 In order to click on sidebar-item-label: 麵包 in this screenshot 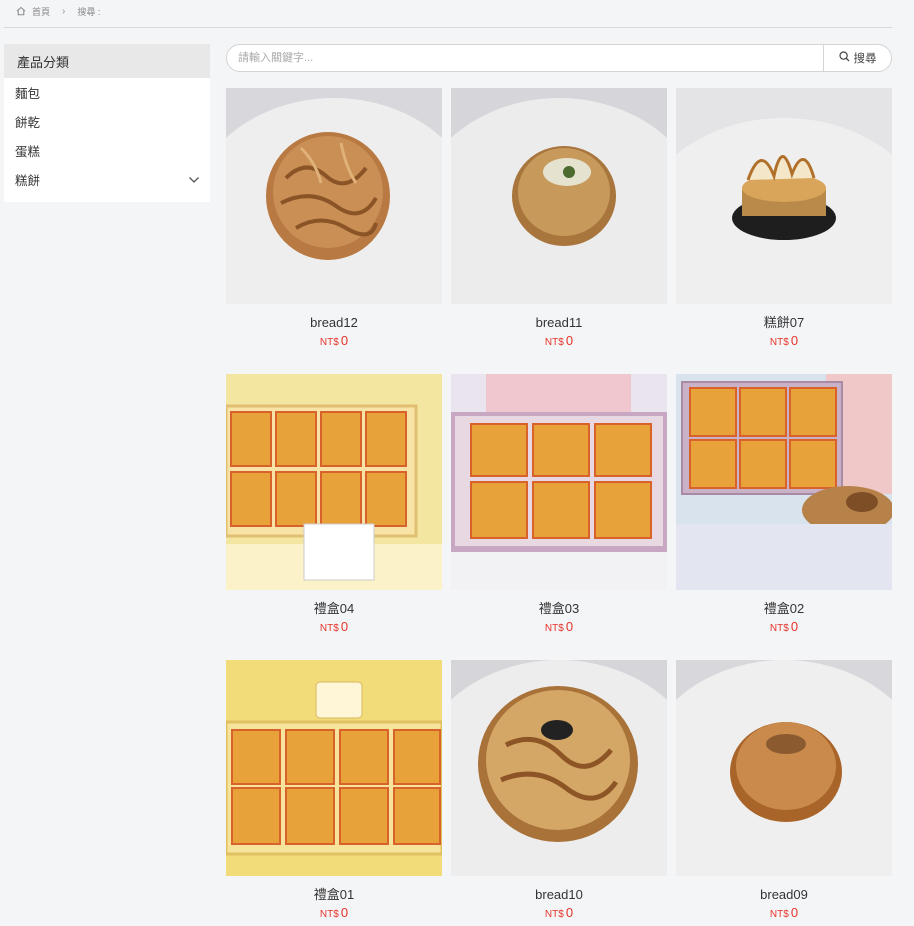, I will do `click(28, 94)`.